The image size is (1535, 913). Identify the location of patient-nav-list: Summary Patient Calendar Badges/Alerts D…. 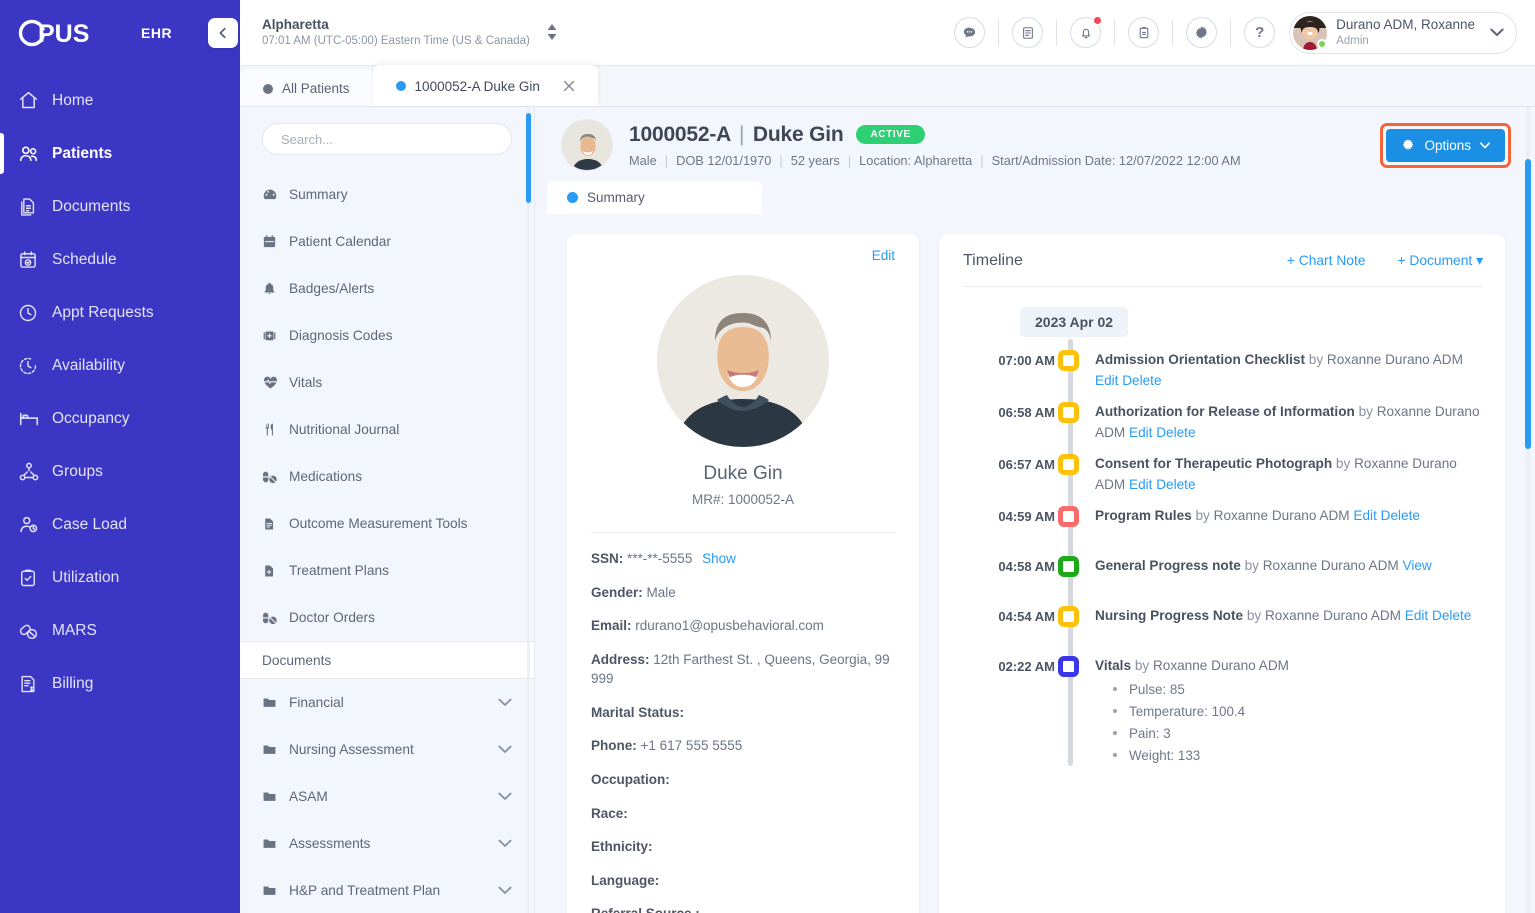
(387, 405).